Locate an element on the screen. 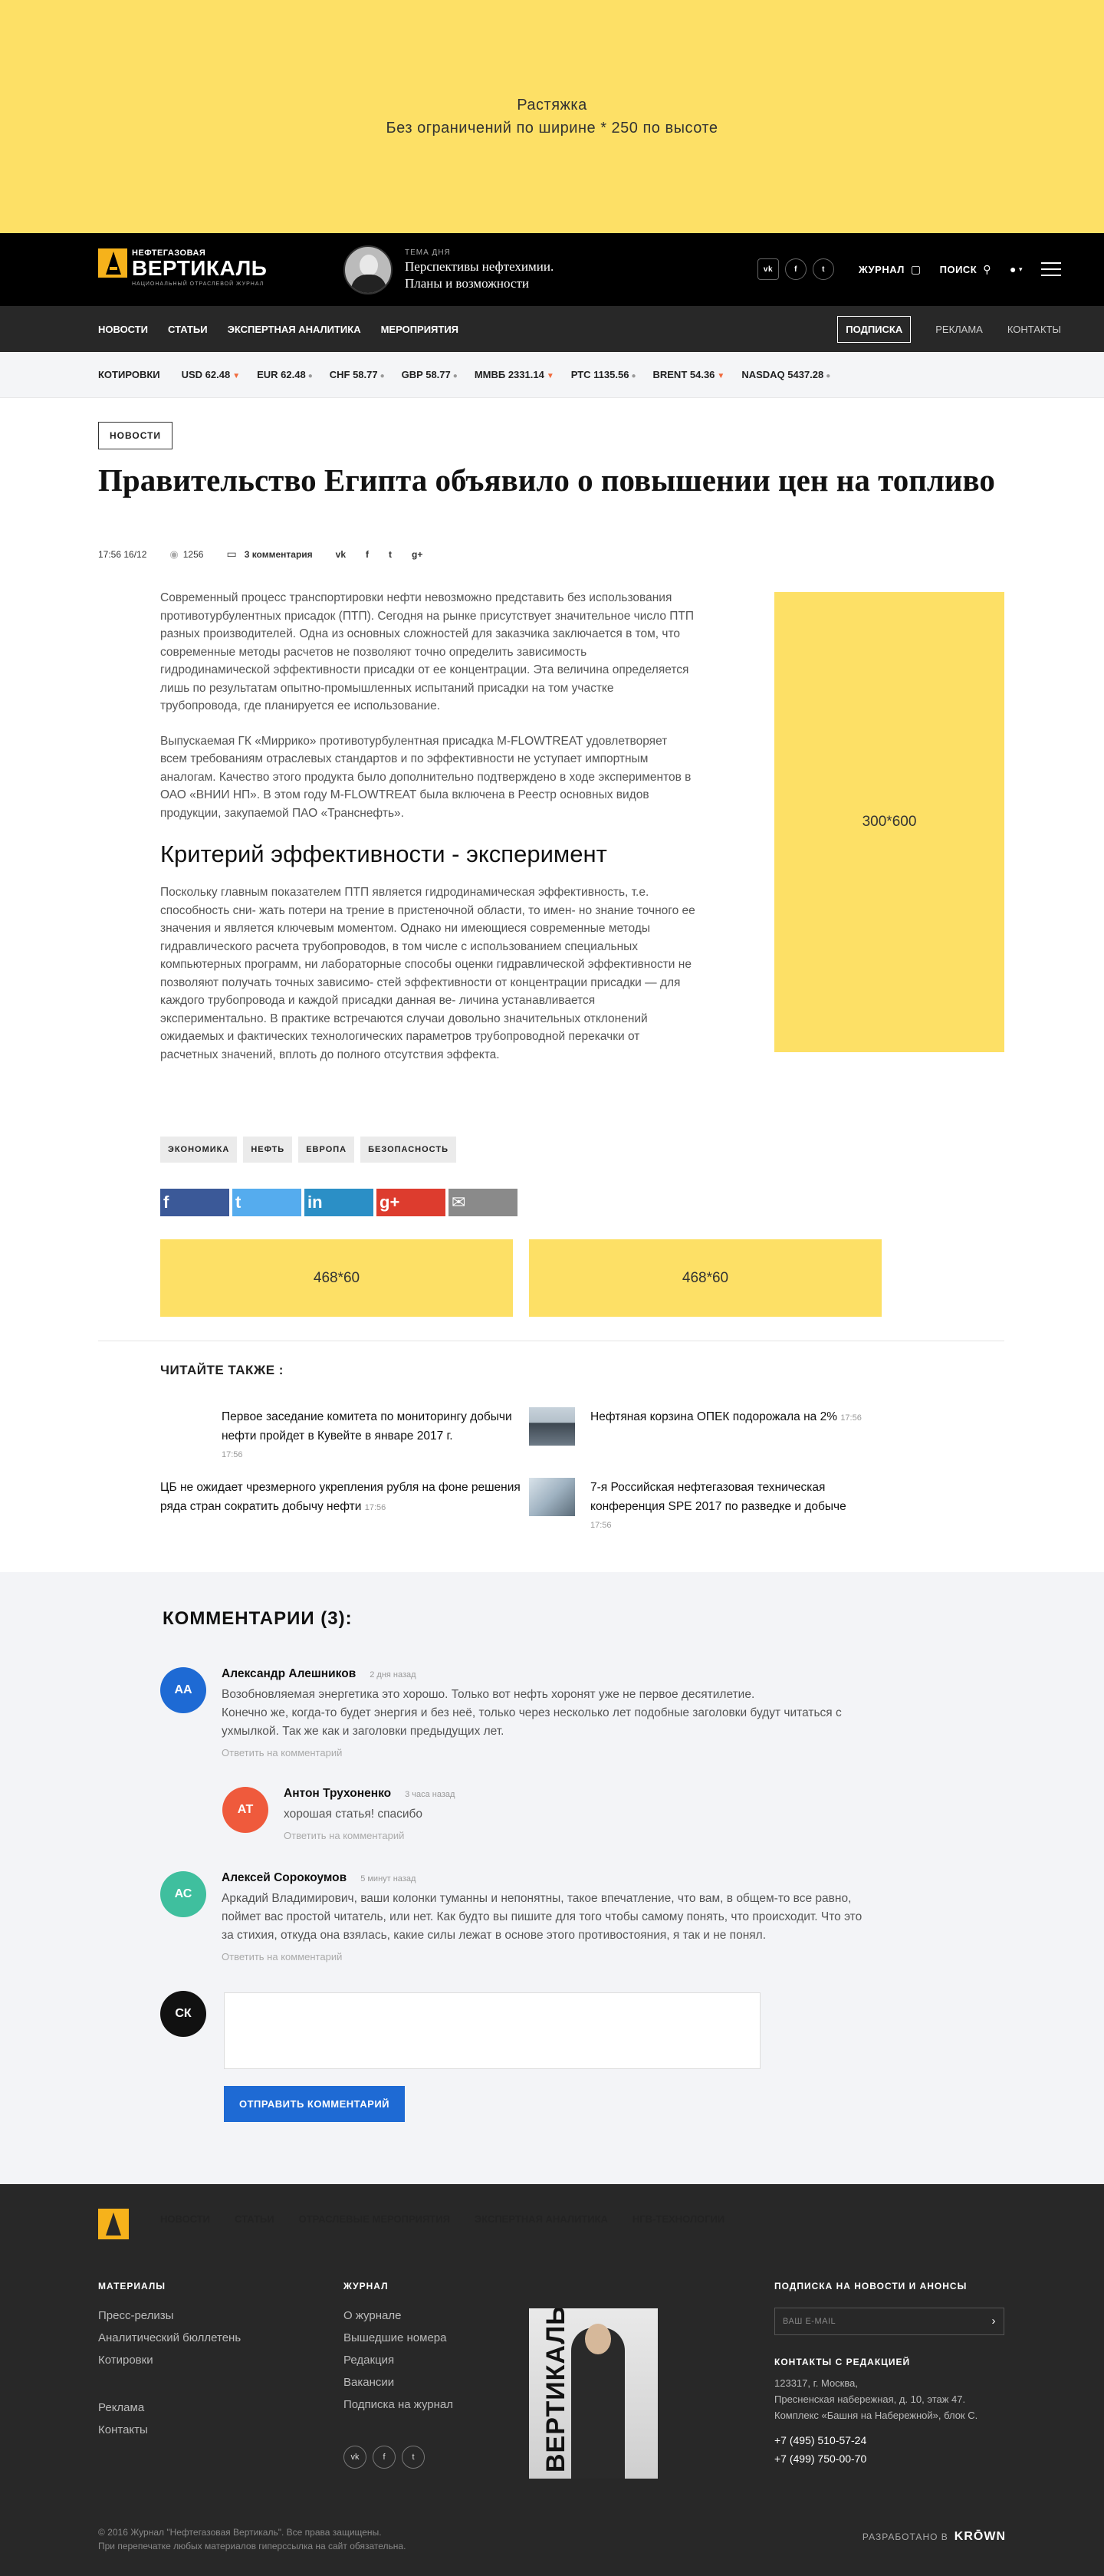 The width and height of the screenshot is (1104, 2576). quote-item: ММВБ 2331.14 ▼ is located at coordinates (514, 374).